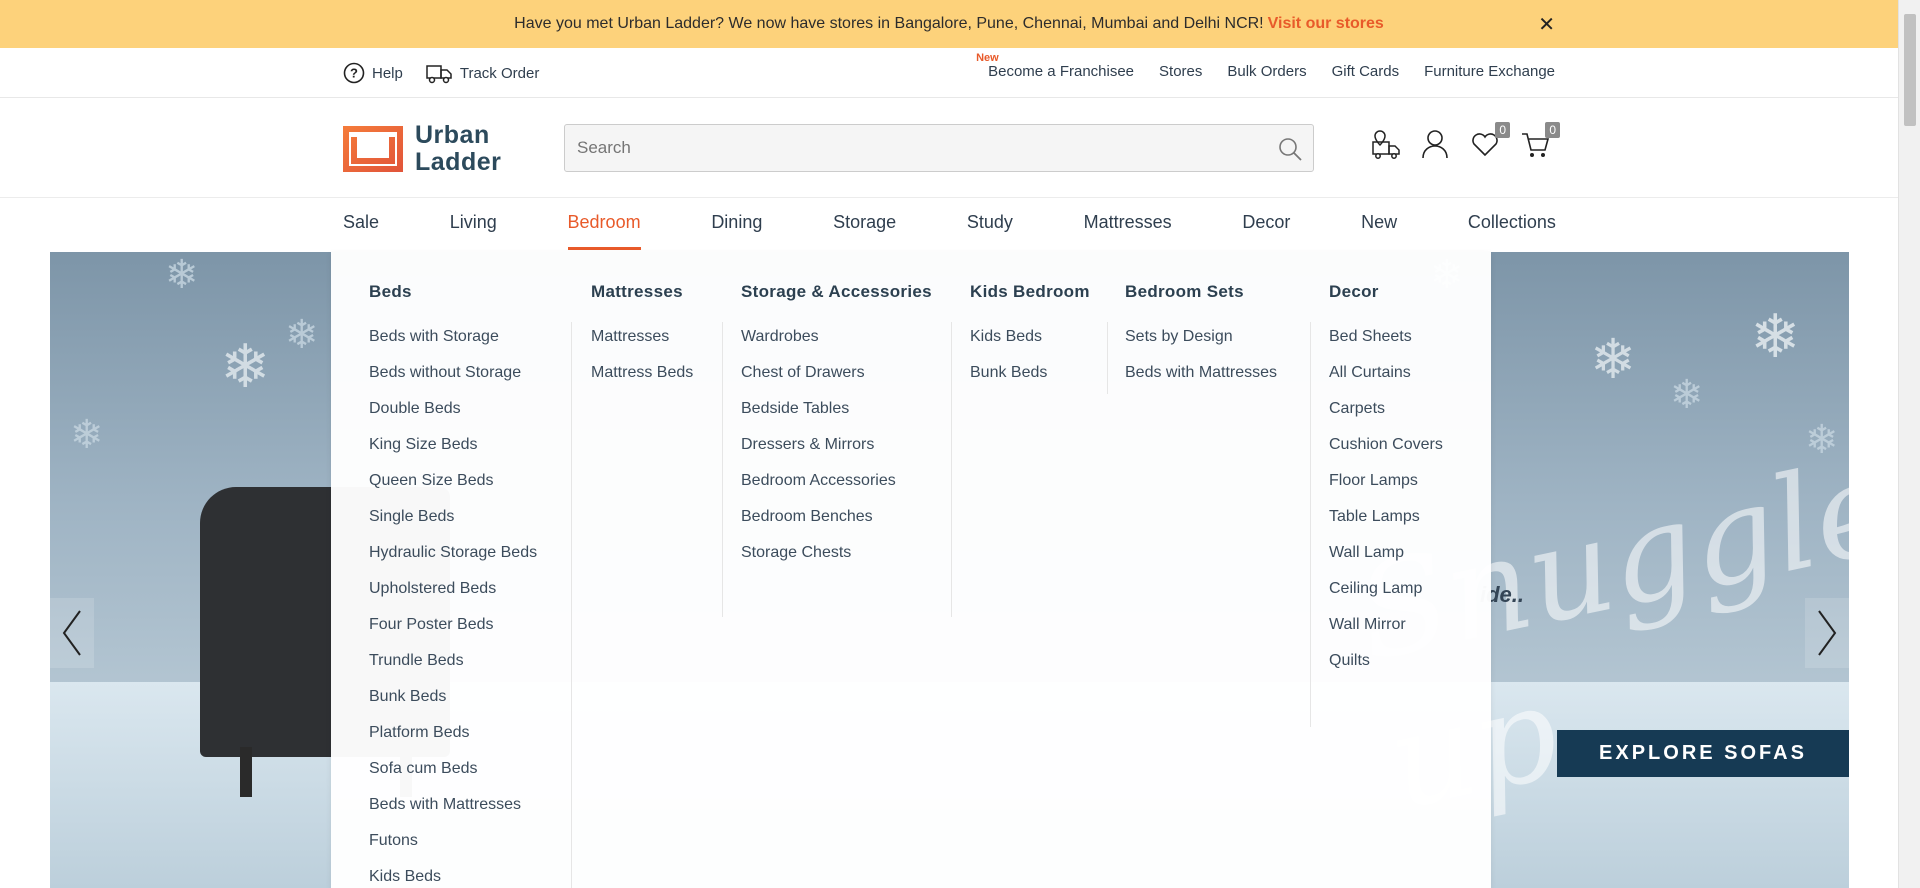 This screenshot has width=1920, height=888. I want to click on menu-item: Quilts, so click(1386, 670).